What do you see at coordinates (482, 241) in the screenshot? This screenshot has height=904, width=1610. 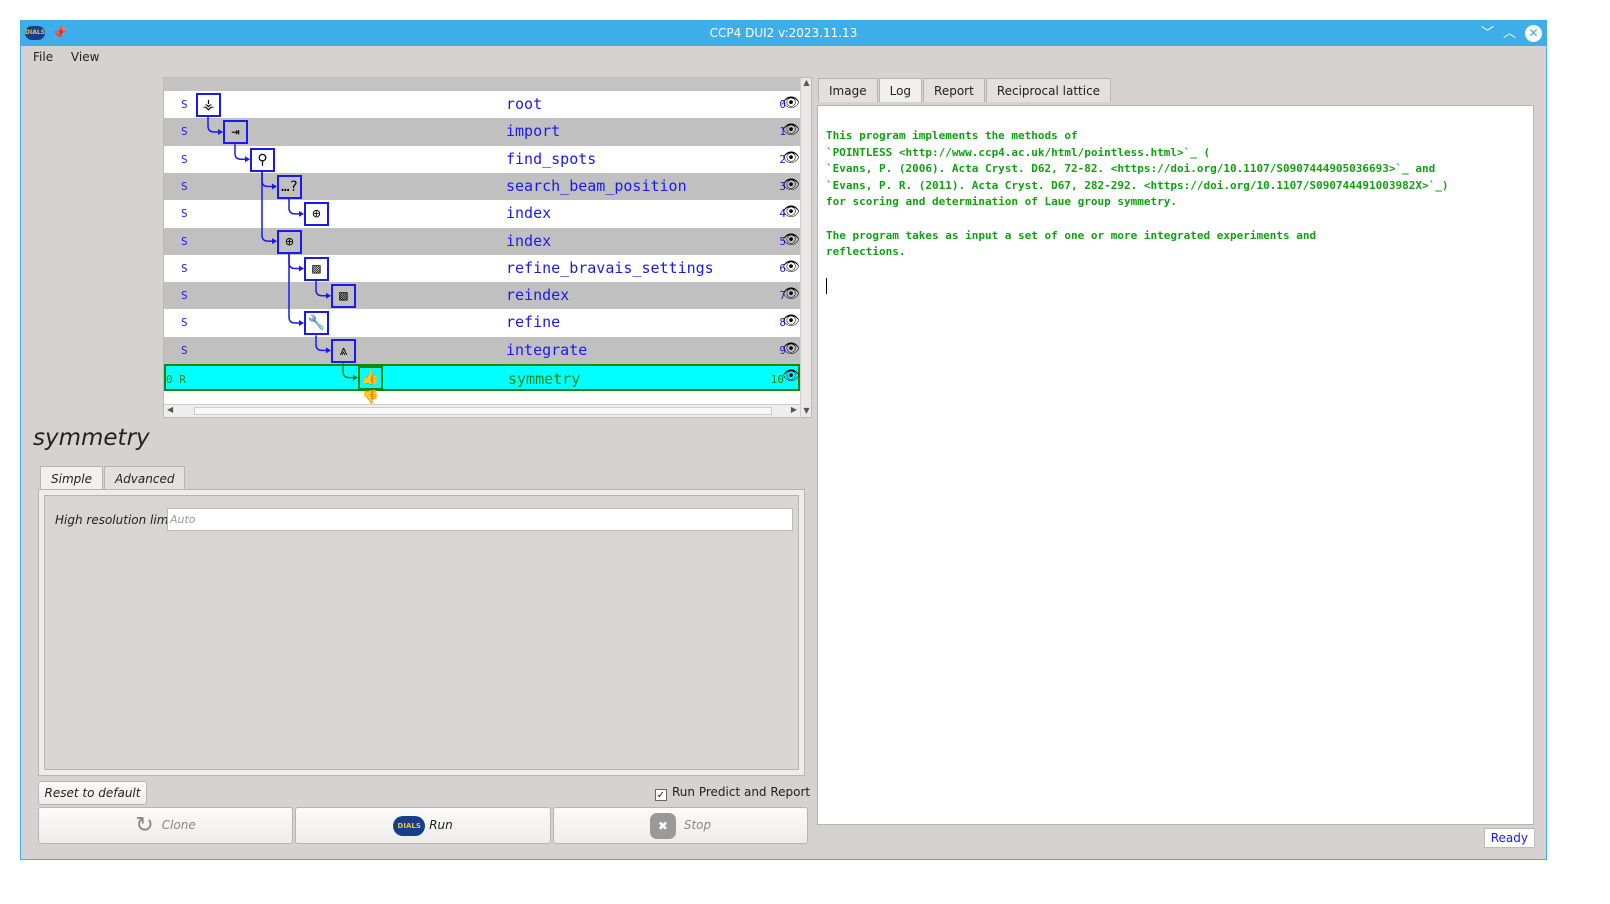 I see `tree-row-index: S ⊕ index 5` at bounding box center [482, 241].